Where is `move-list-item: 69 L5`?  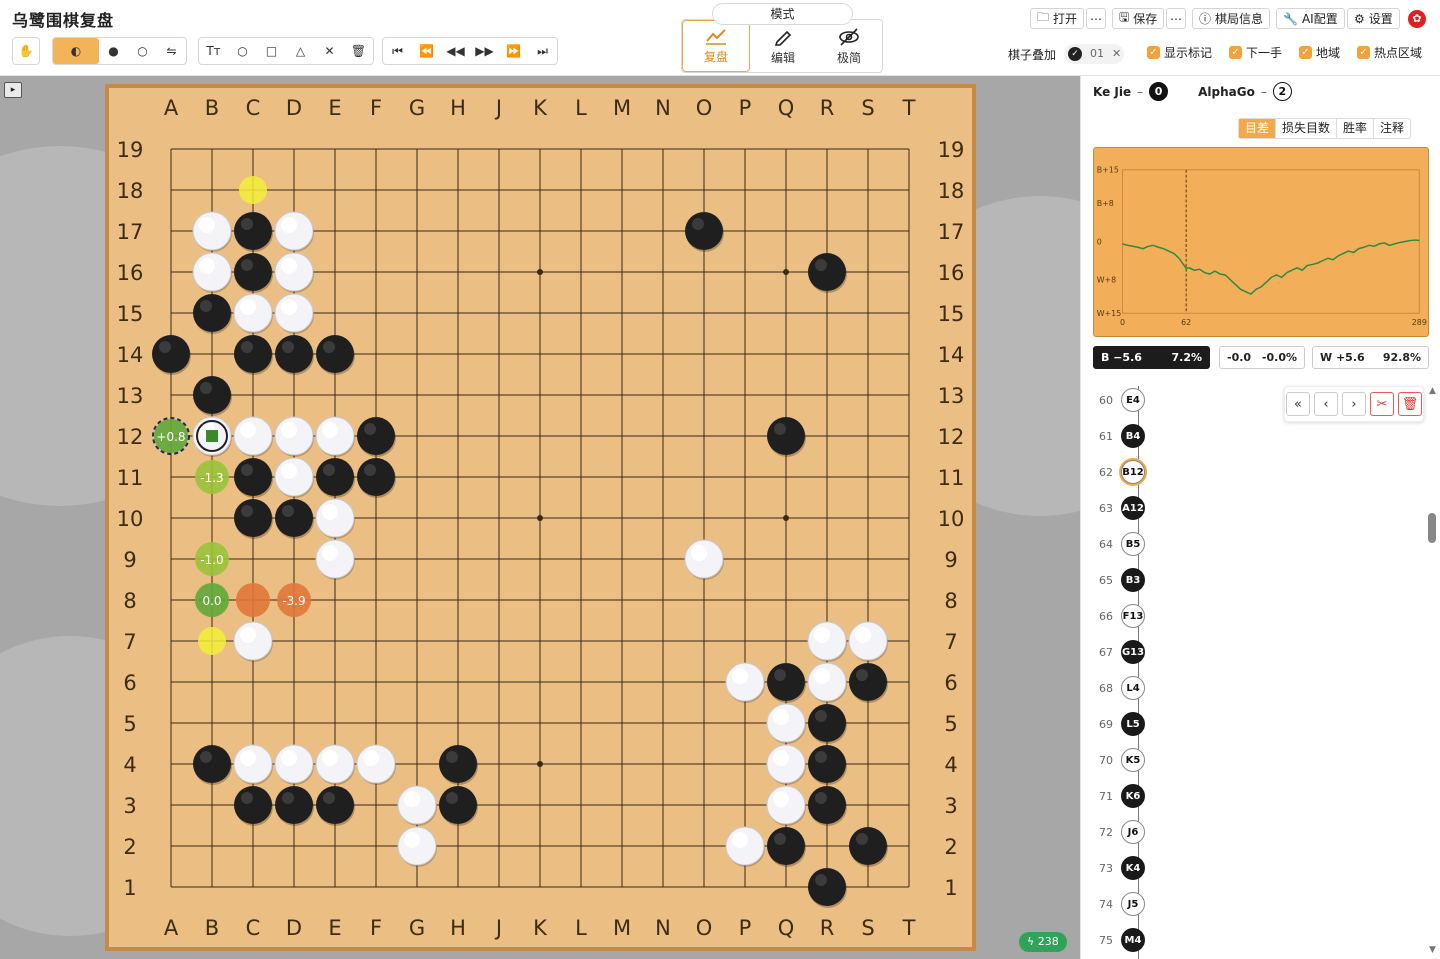 move-list-item: 69 L5 is located at coordinates (1241, 724).